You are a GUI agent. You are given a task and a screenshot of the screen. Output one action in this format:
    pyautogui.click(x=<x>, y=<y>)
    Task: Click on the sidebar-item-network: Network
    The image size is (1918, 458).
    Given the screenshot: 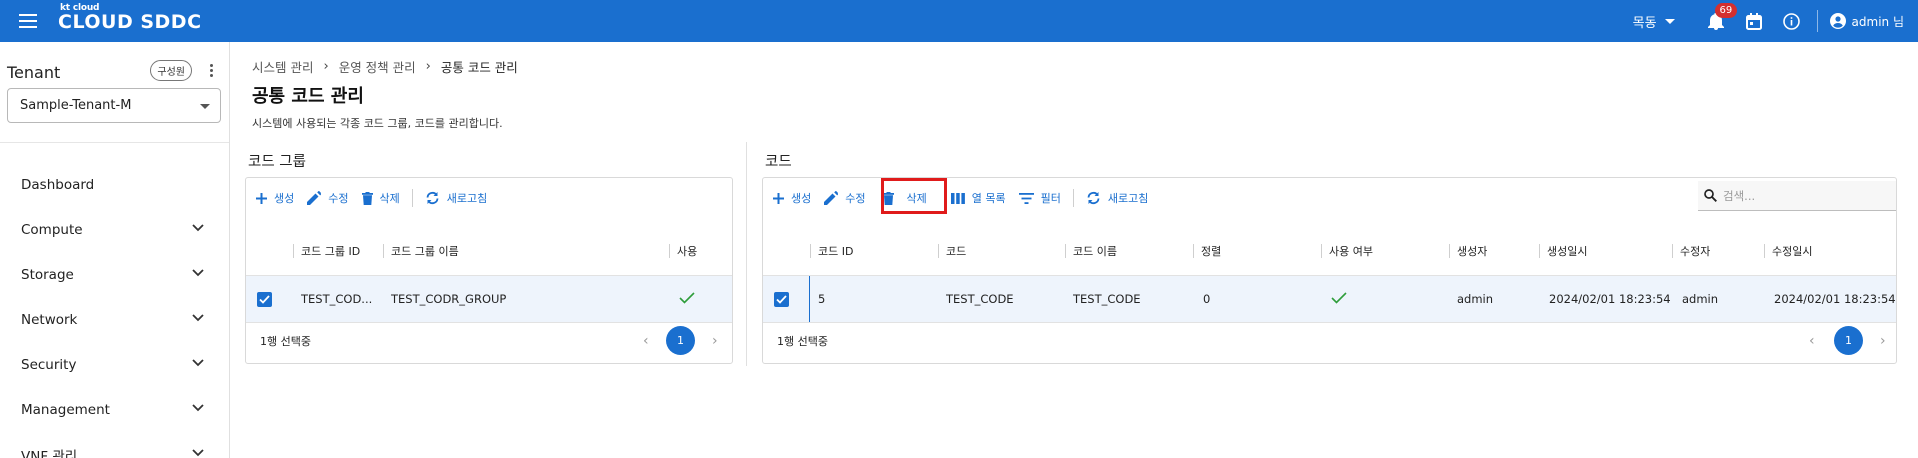 What is the action you would take?
    pyautogui.click(x=114, y=320)
    